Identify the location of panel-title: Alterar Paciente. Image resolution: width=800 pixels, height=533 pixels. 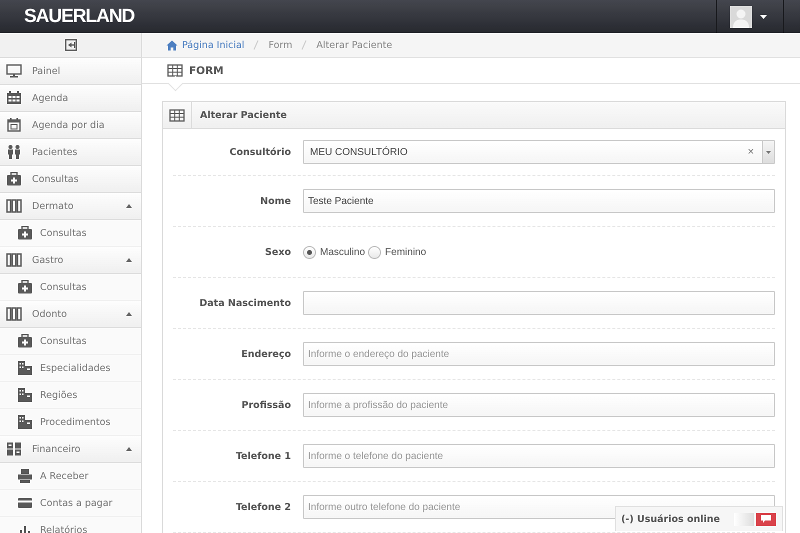
(243, 115).